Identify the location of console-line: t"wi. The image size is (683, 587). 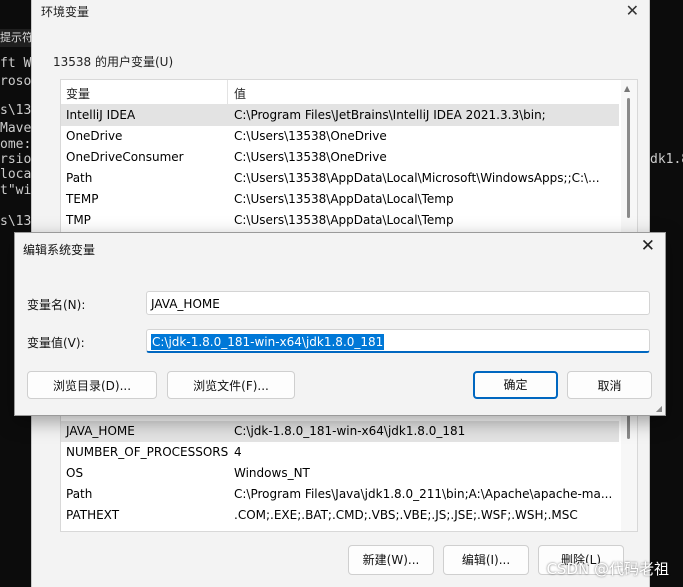
(16, 190).